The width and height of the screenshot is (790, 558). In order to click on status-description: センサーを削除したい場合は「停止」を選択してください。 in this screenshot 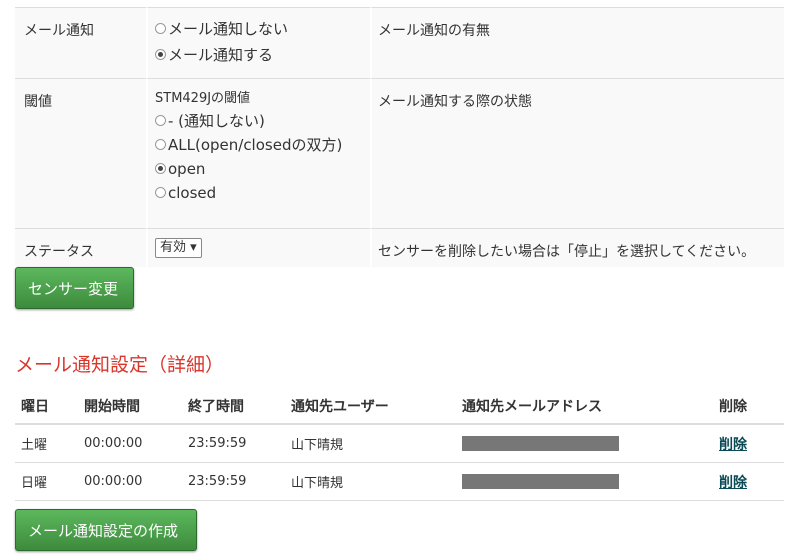, I will do `click(577, 247)`.